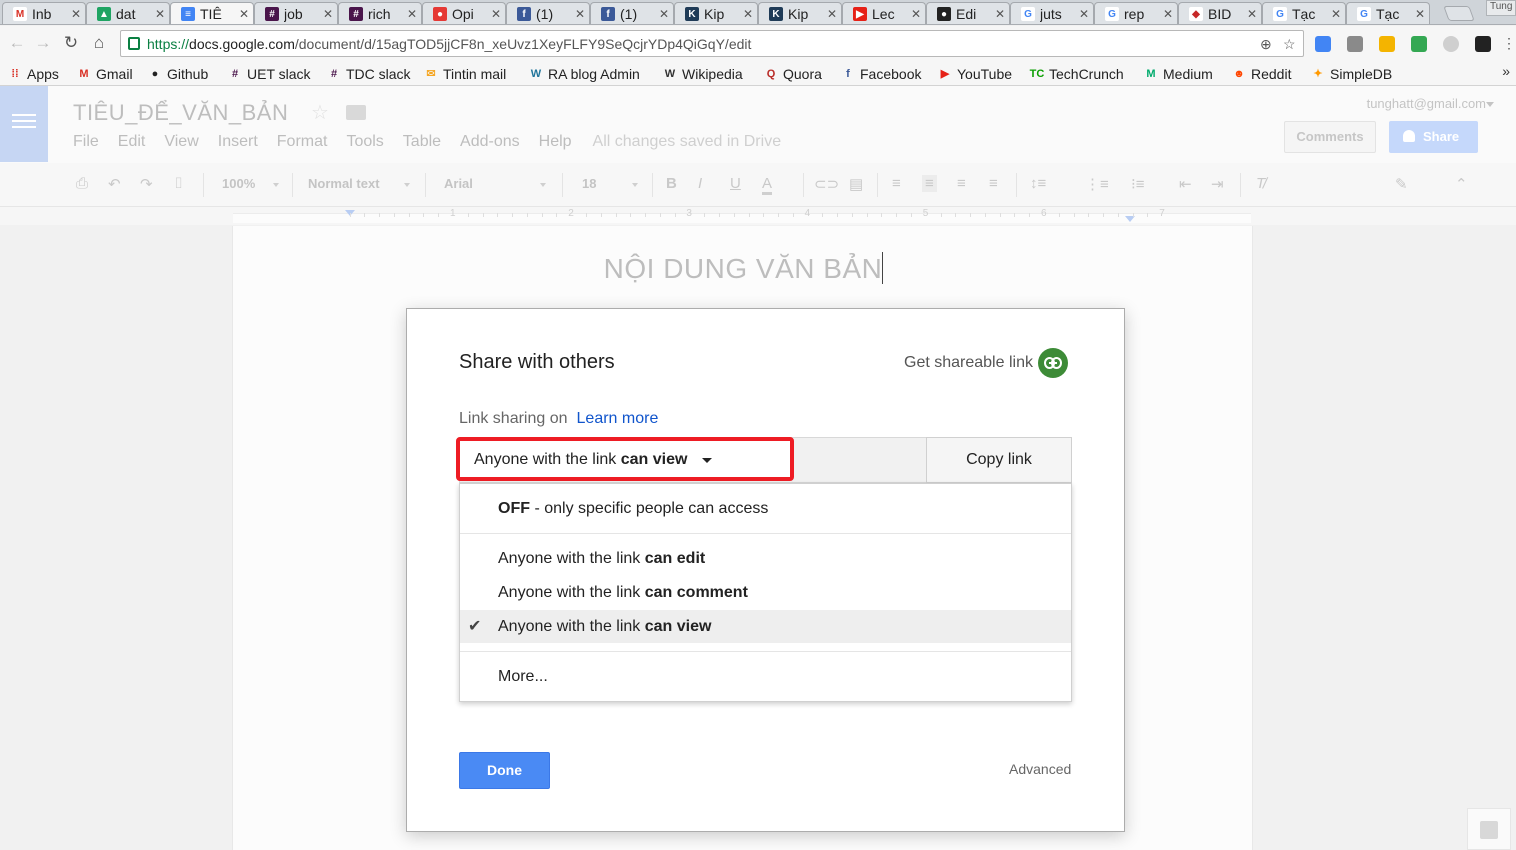  Describe the element at coordinates (178, 73) in the screenshot. I see `bookmark-github: ● Github` at that location.